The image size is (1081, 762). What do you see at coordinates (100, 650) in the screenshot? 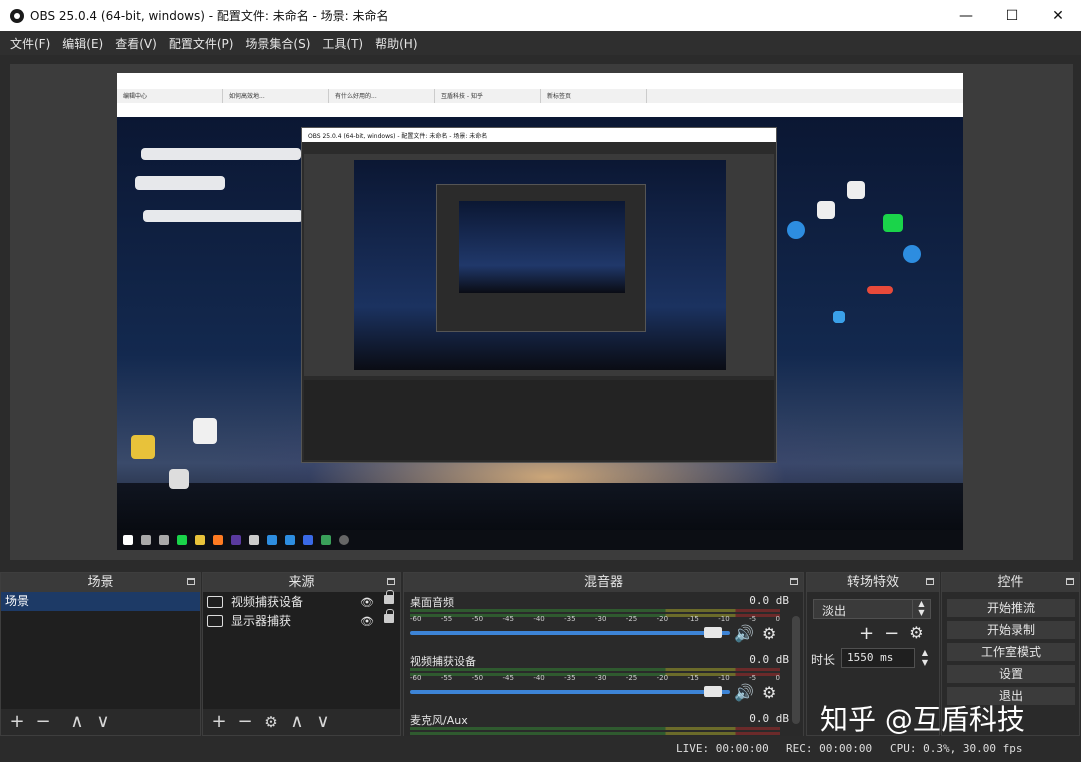
I see `scenes-list: 场景` at bounding box center [100, 650].